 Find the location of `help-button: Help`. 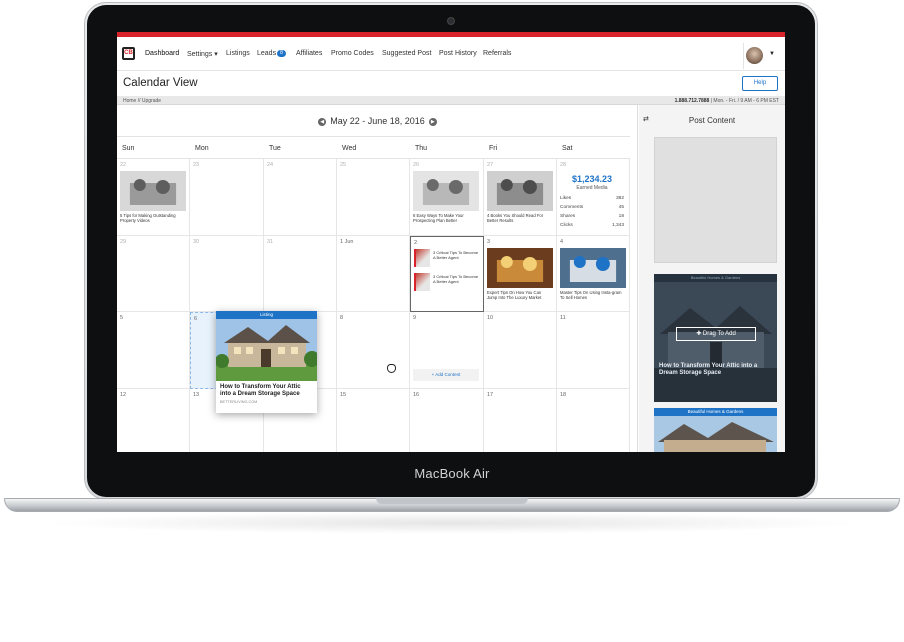

help-button: Help is located at coordinates (760, 83).